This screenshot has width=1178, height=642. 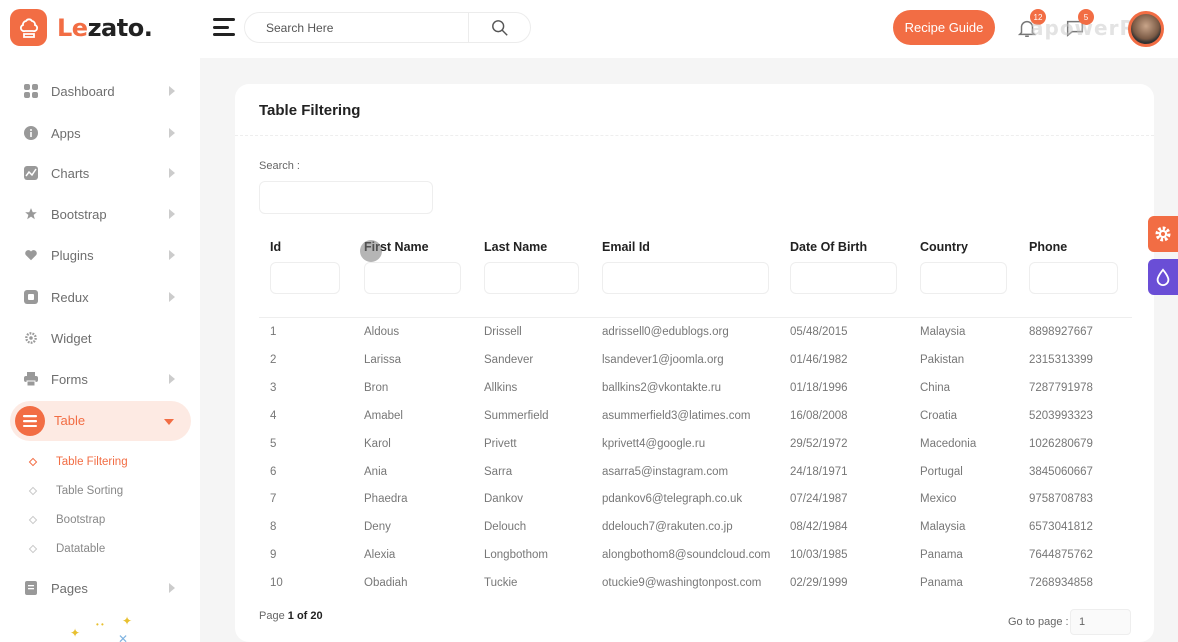 I want to click on sidebar-item-plugins: Plugins, so click(x=100, y=255).